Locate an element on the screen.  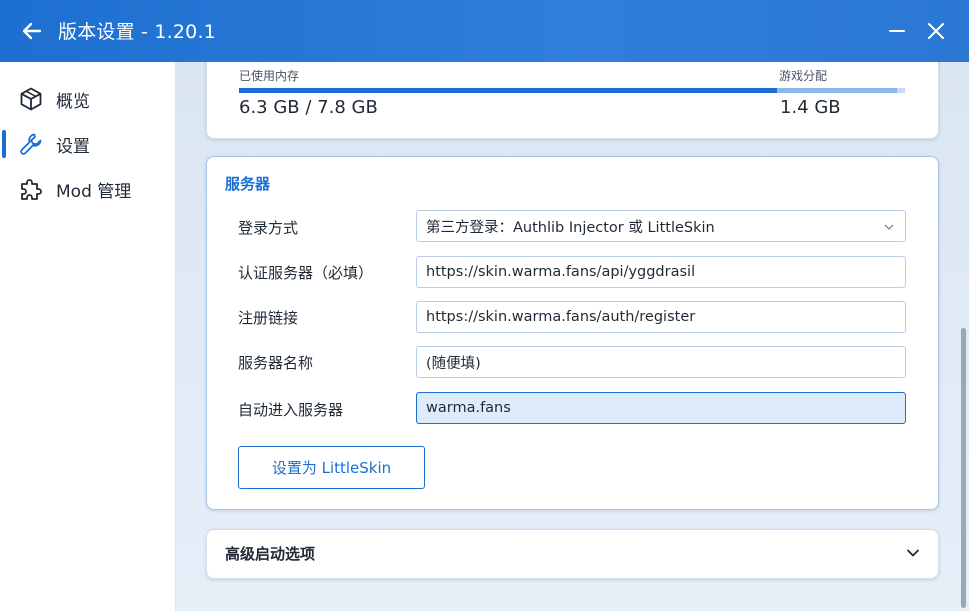
sidebar-item-label: 设置 is located at coordinates (73, 146).